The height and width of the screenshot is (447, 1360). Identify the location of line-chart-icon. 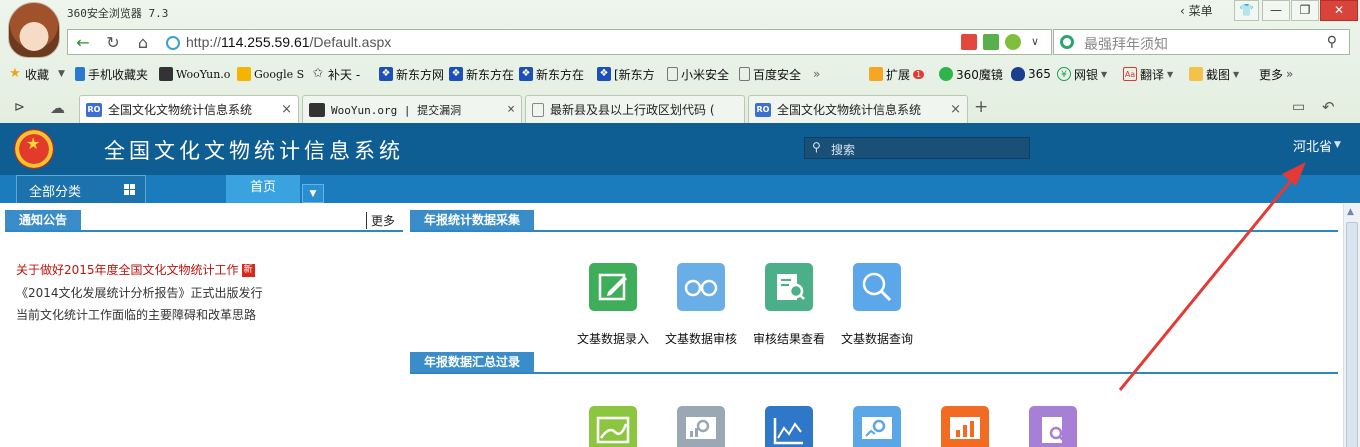
(789, 426).